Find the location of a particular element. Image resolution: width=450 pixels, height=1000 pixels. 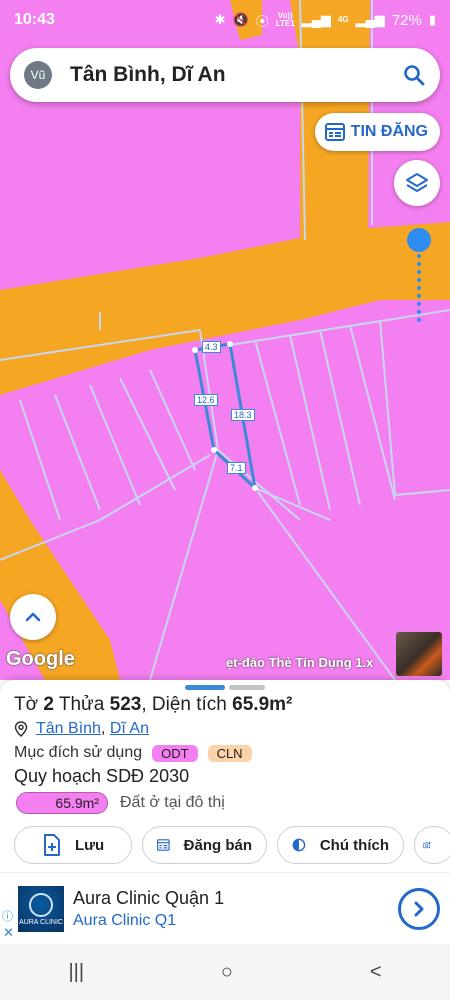

system-nav-bar: ||| ○ < is located at coordinates (225, 972).